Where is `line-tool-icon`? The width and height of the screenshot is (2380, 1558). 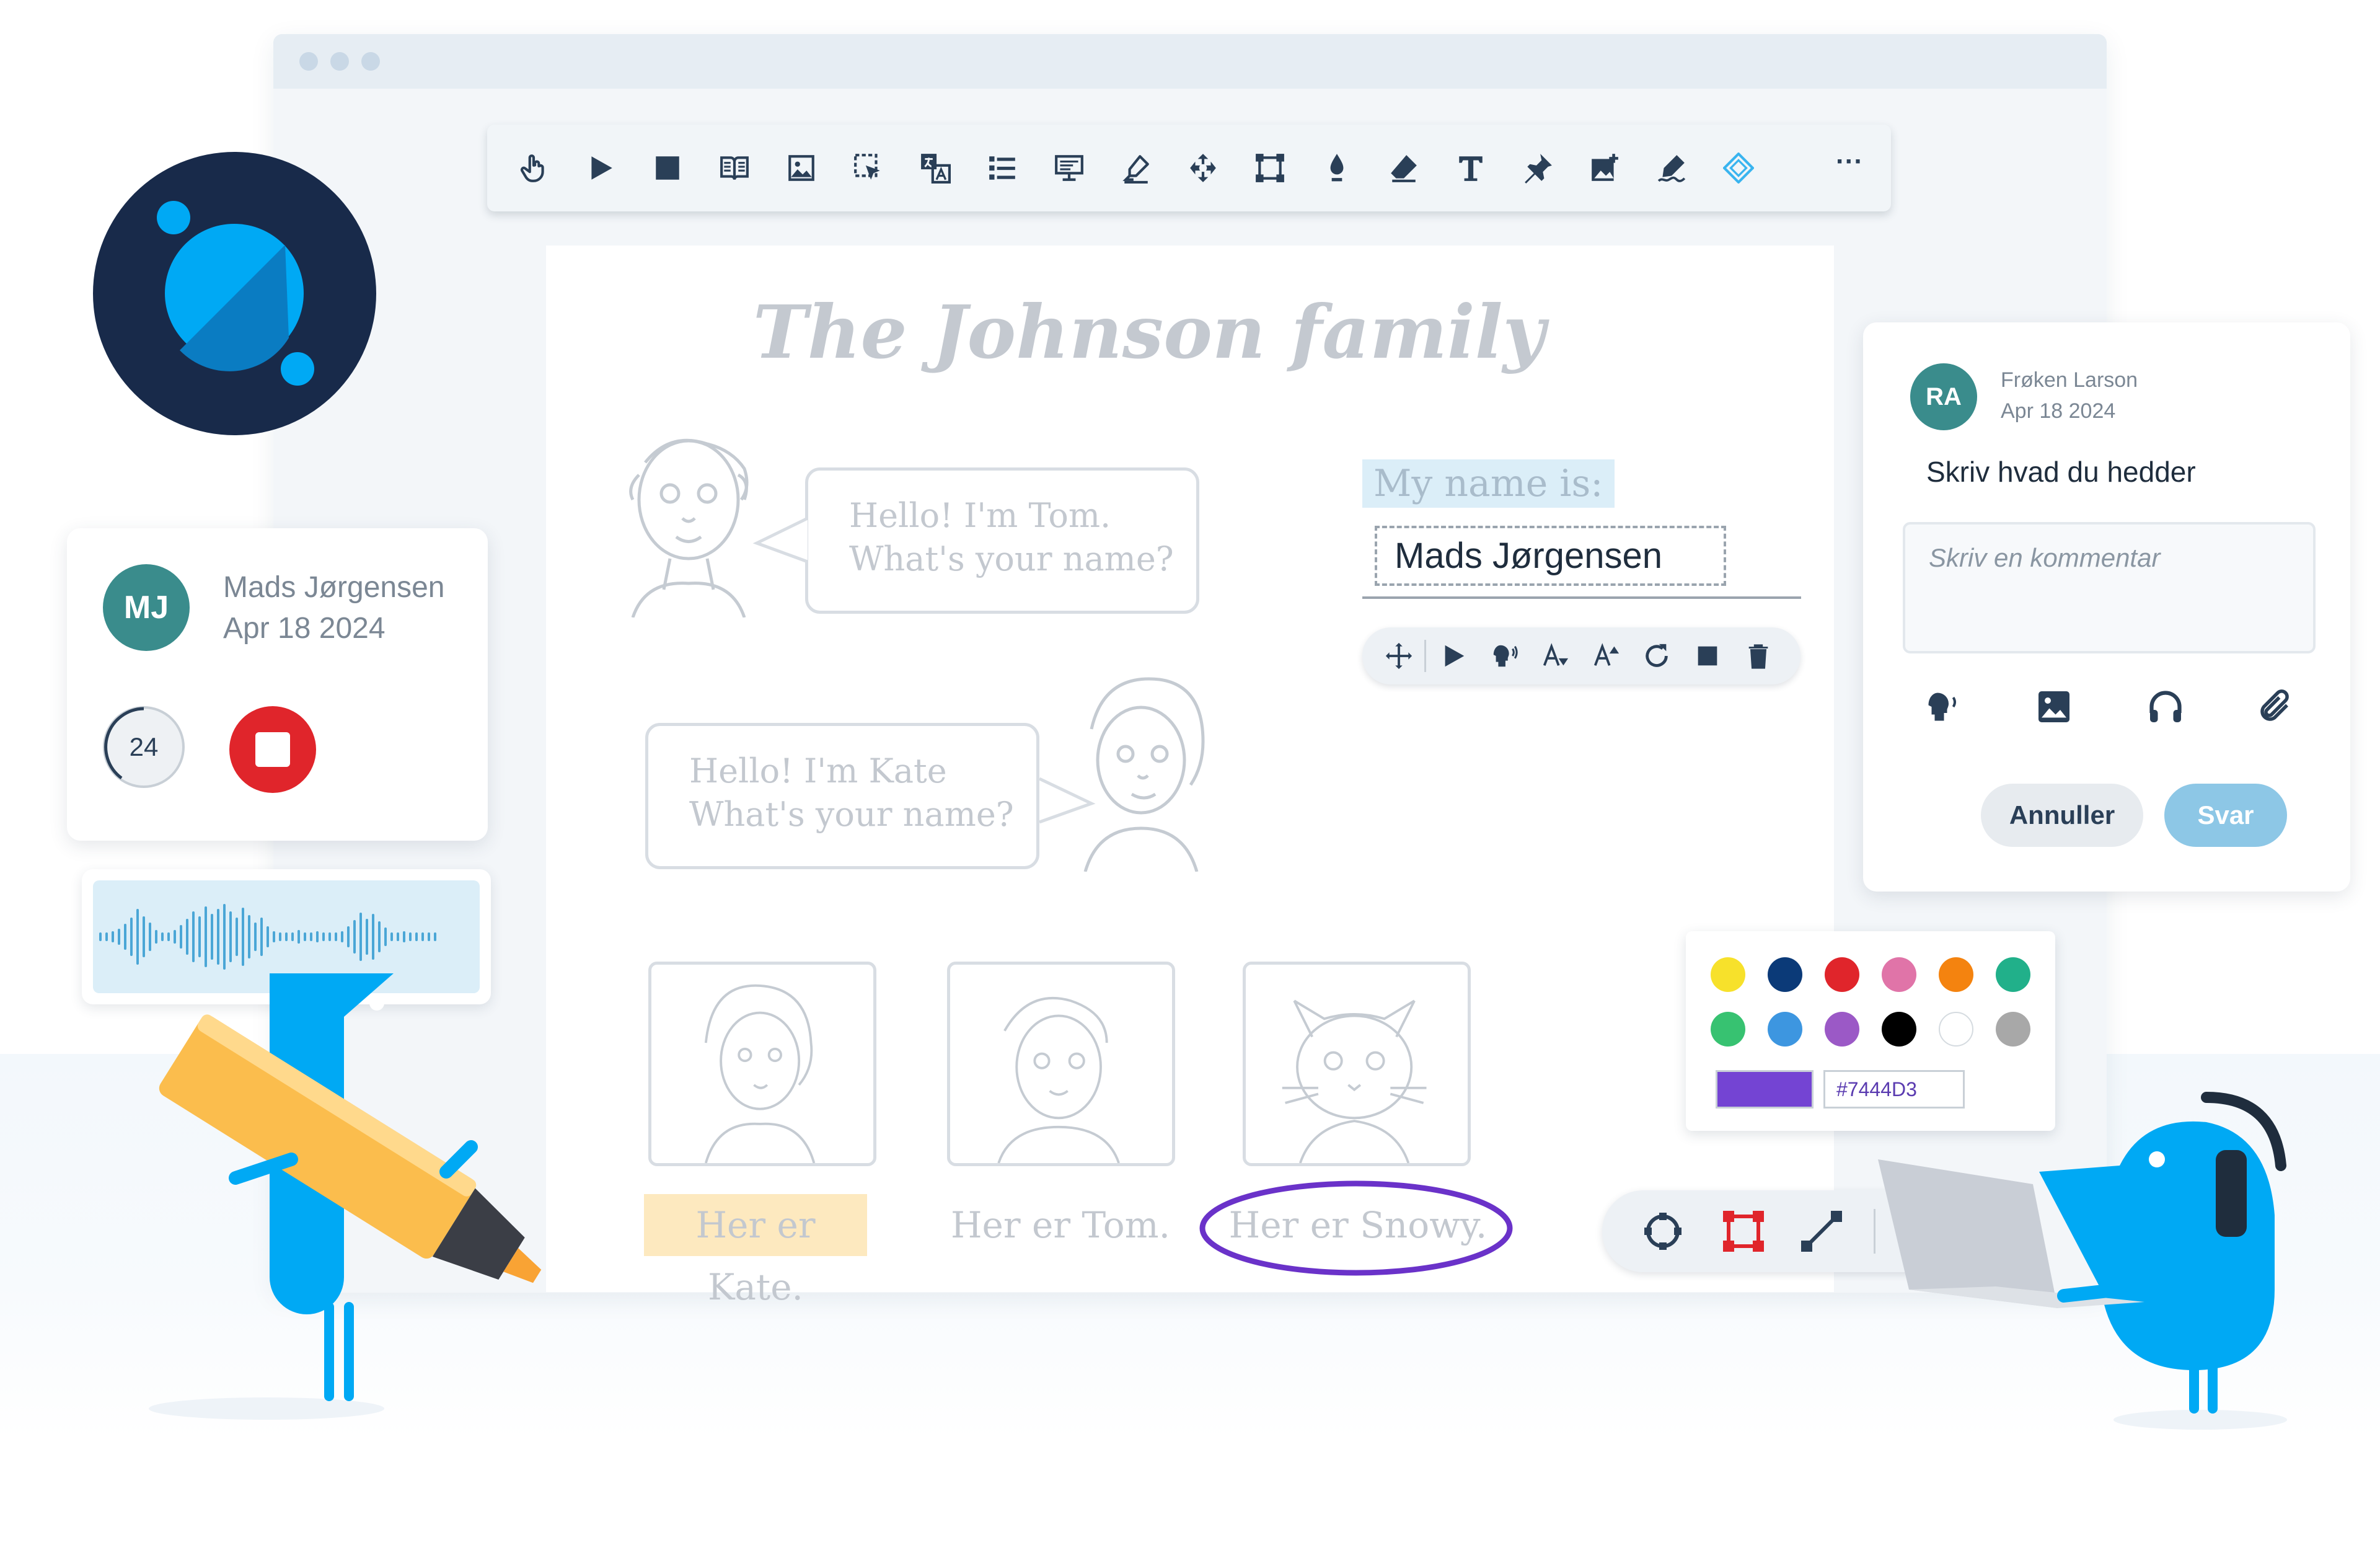
line-tool-icon is located at coordinates (1821, 1231).